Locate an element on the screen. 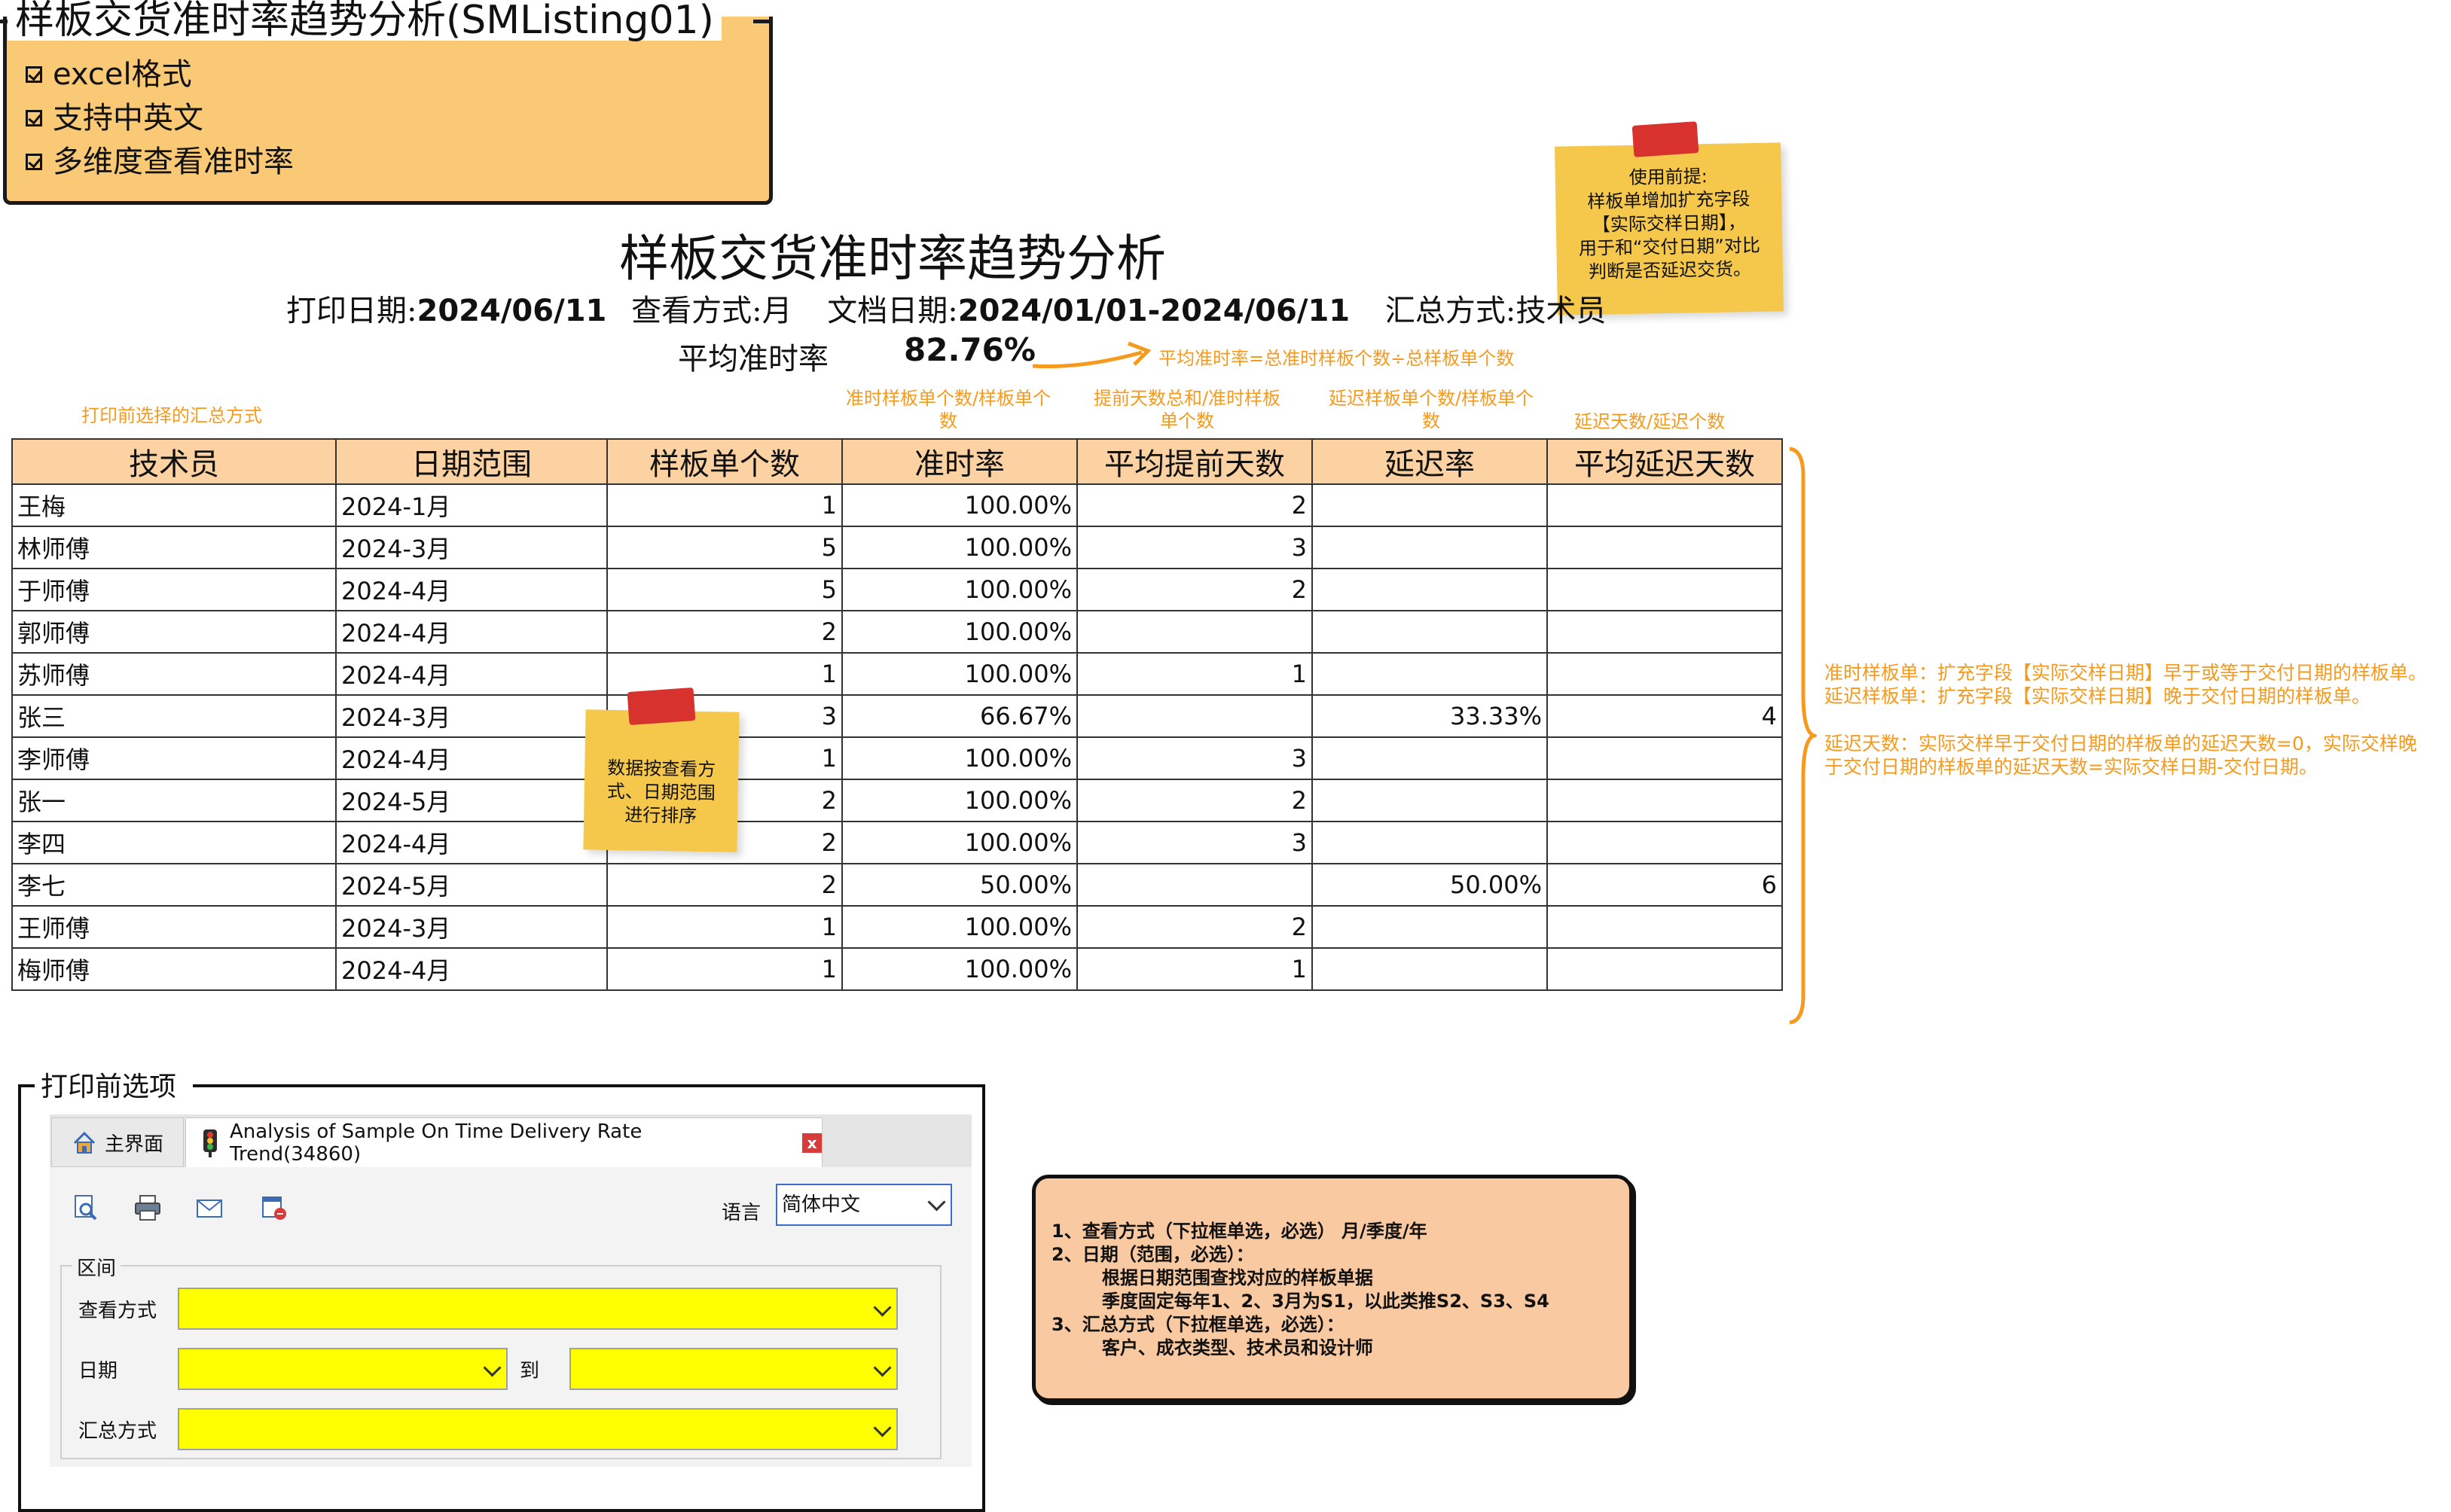 The image size is (2451, 1512). view-mode-field-label: 查看方式 is located at coordinates (118, 1311).